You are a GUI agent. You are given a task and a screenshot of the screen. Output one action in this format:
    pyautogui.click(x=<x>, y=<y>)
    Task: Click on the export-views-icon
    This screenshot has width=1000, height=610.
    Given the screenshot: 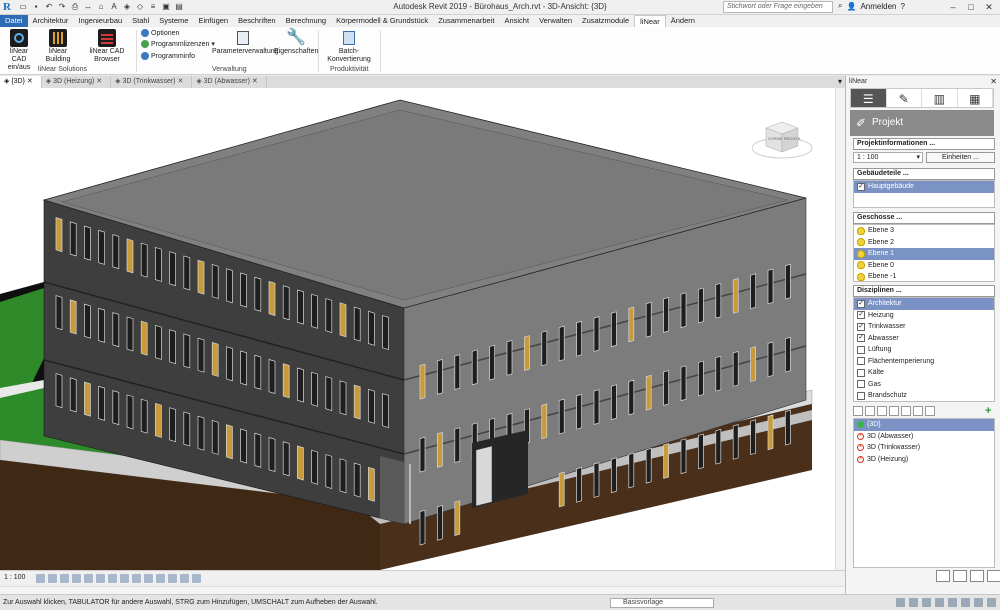 What is the action you would take?
    pyautogui.click(x=960, y=576)
    